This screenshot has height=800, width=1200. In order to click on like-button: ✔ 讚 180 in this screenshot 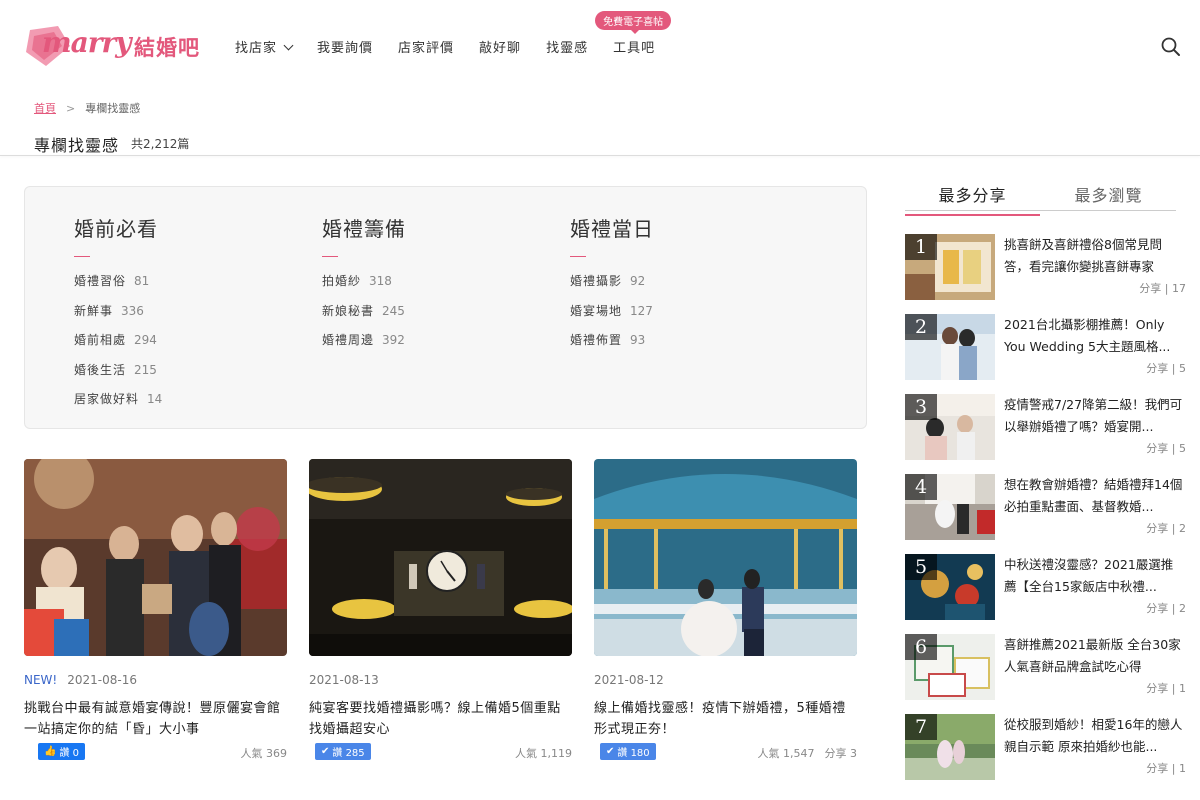, I will do `click(628, 751)`.